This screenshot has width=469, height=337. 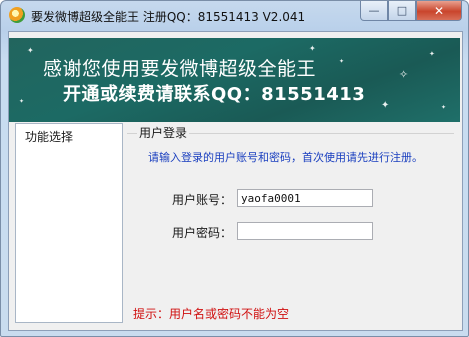 What do you see at coordinates (49, 137) in the screenshot?
I see `function-select-title: 功能选择` at bounding box center [49, 137].